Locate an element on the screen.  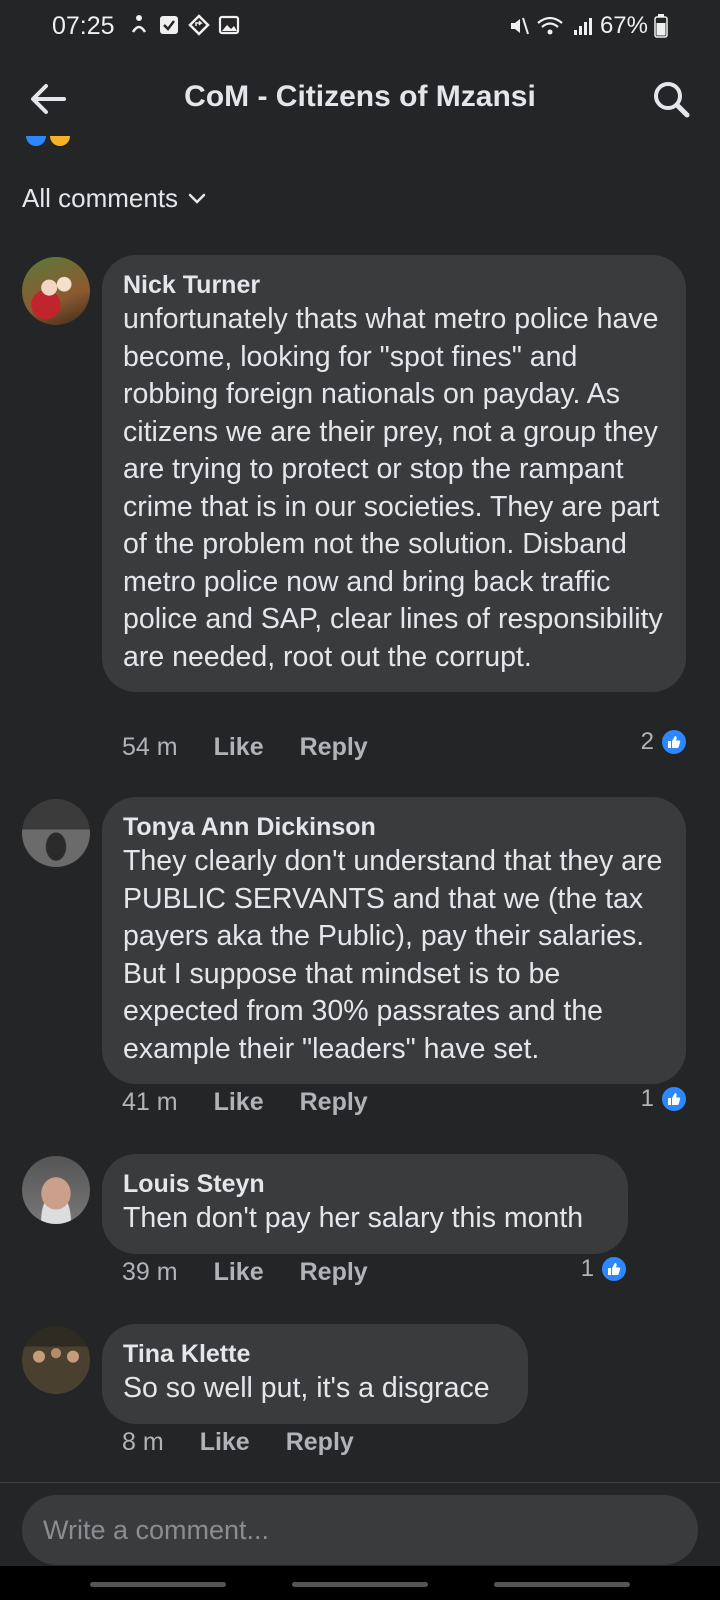
comment-author: Tina Klette is located at coordinates (315, 1354).